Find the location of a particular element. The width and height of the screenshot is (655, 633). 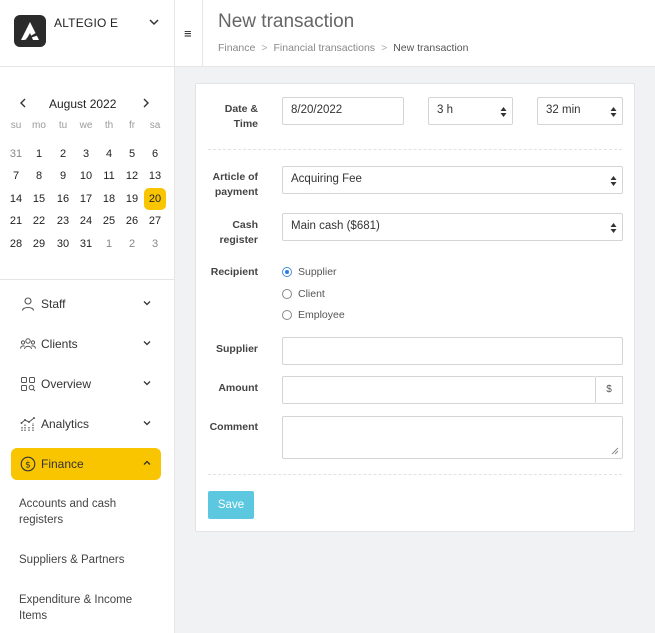

calendar-weekday: fr is located at coordinates (132, 125).